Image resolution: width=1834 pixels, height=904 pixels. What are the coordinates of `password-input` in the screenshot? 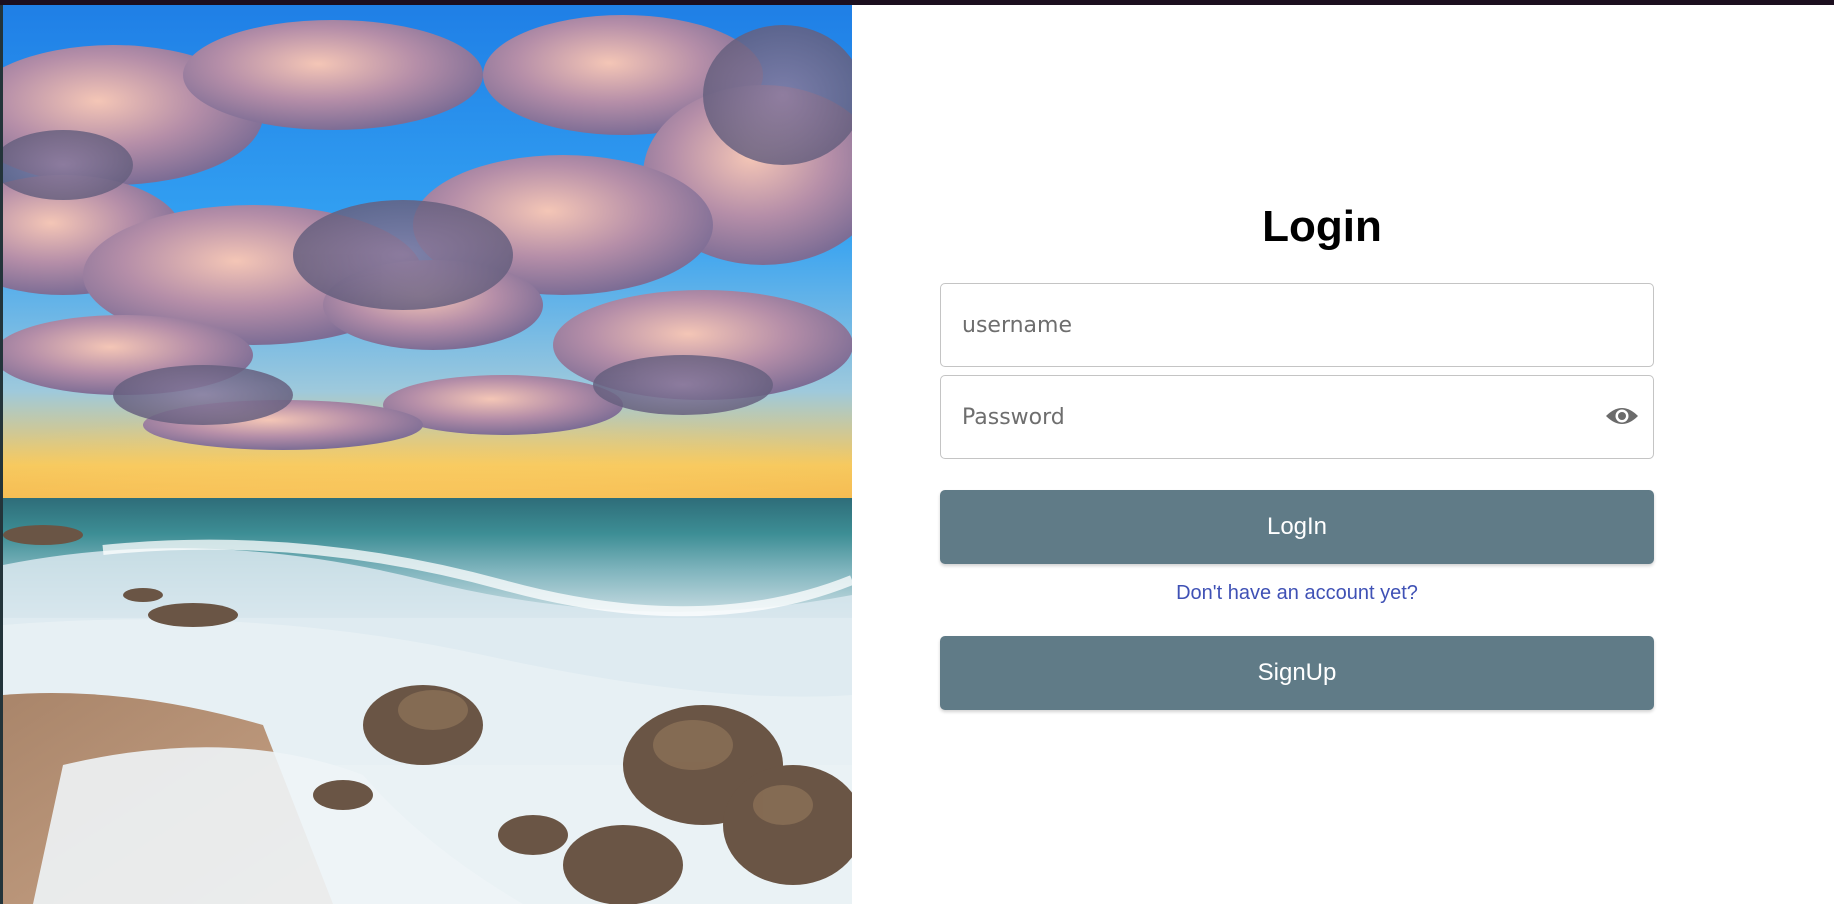 It's located at (1297, 417).